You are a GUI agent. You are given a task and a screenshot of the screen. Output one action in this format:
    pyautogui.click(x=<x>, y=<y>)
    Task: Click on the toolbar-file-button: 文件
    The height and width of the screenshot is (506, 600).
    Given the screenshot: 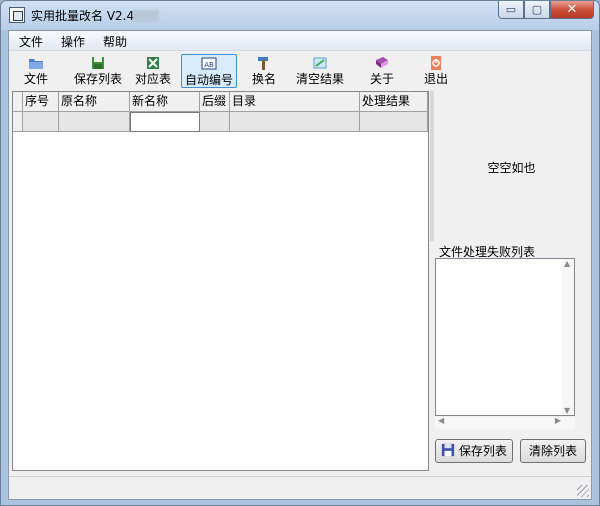 What is the action you would take?
    pyautogui.click(x=36, y=71)
    